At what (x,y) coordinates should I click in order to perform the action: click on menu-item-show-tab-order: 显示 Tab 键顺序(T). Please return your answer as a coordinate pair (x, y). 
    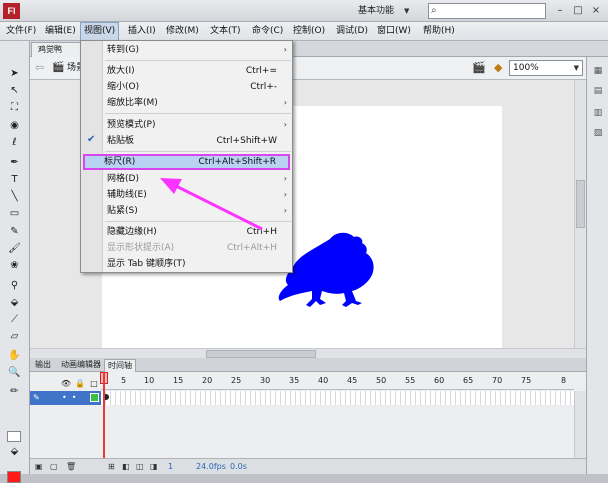
    Looking at the image, I should click on (198, 264).